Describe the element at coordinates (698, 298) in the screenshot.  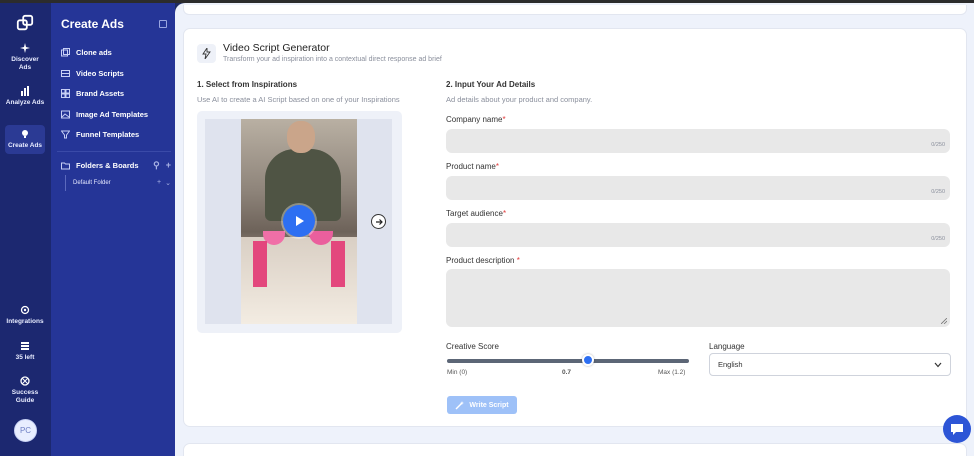
I see `product-description-textarea` at that location.